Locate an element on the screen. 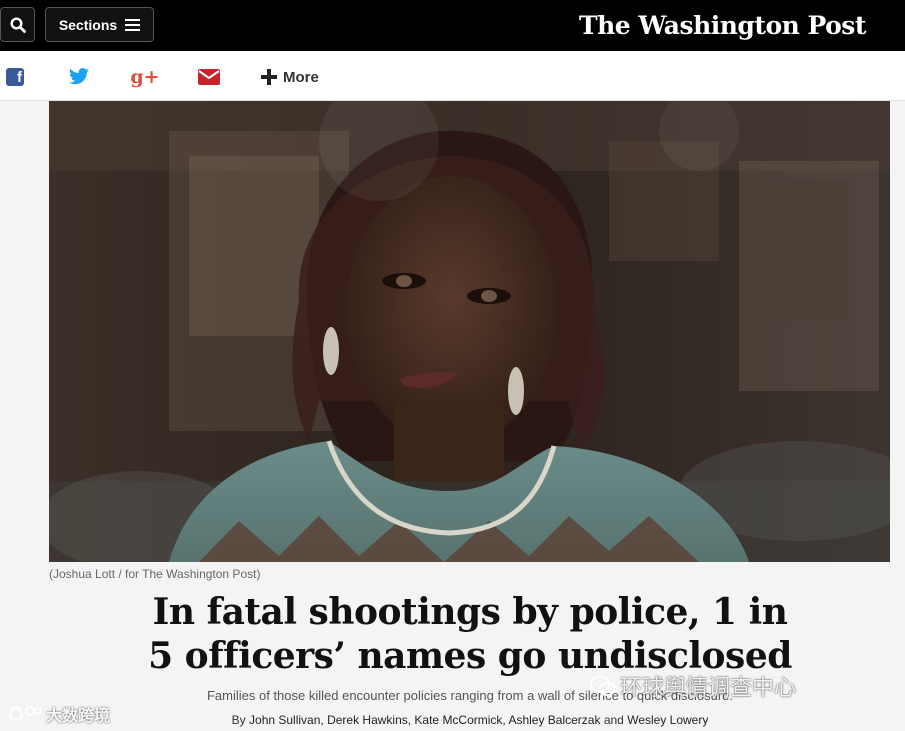  watermark-right: 环球舆情调查中心 is located at coordinates (693, 686).